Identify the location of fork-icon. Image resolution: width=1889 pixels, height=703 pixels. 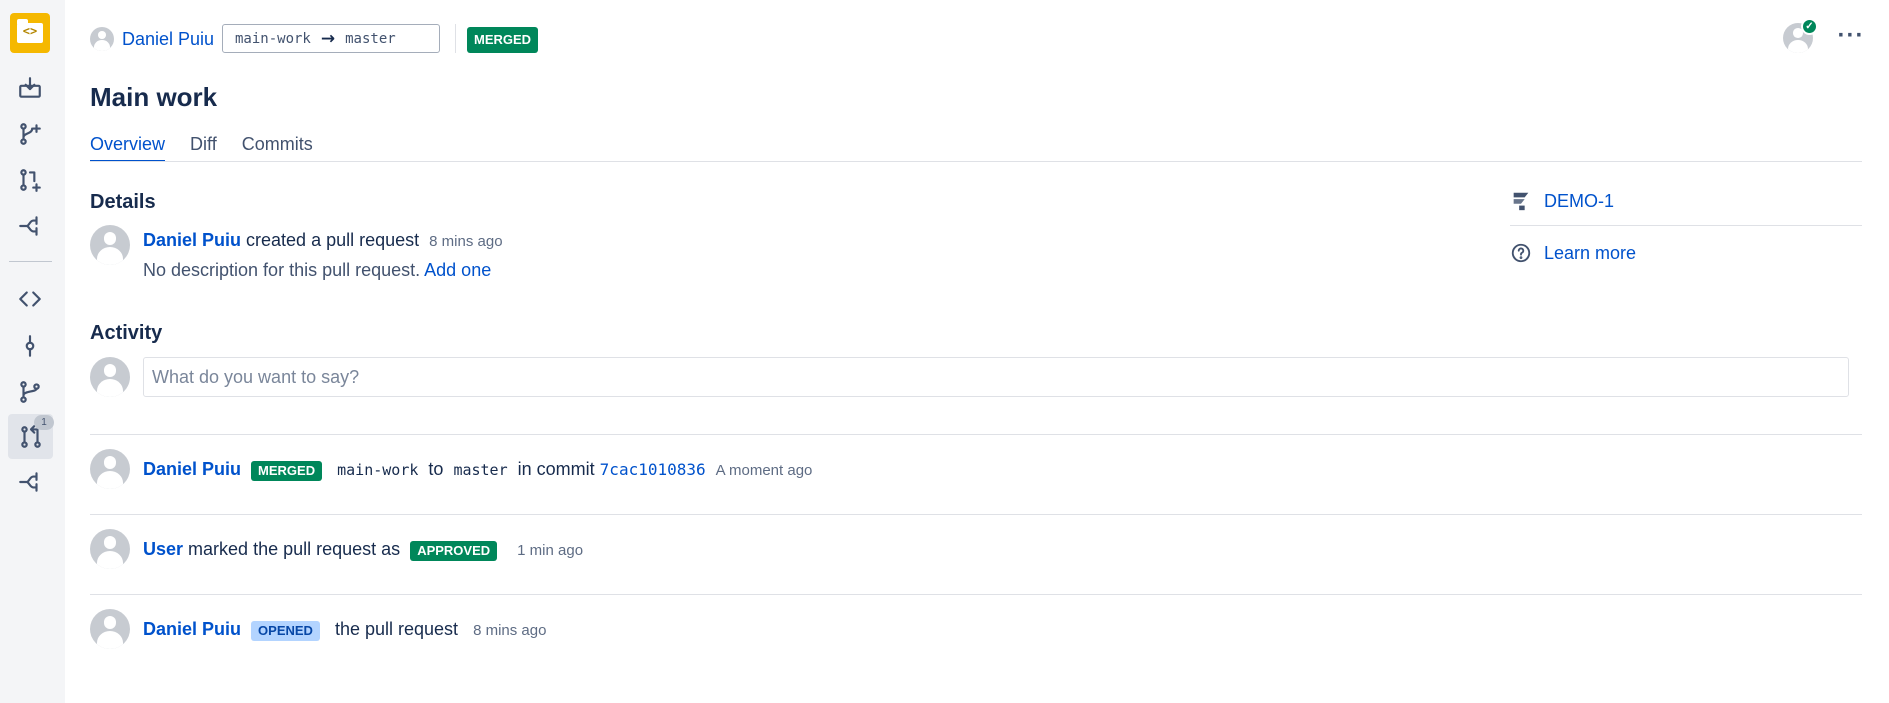
(30, 226).